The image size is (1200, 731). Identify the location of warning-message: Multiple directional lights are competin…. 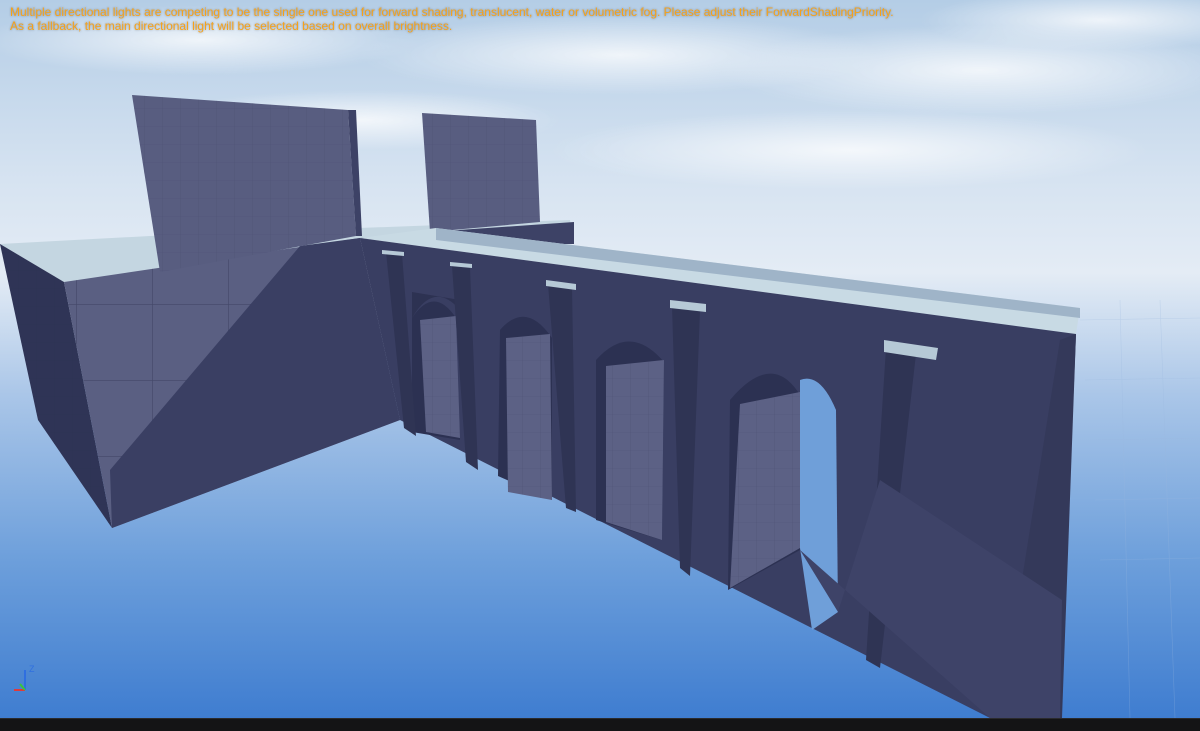
(452, 19).